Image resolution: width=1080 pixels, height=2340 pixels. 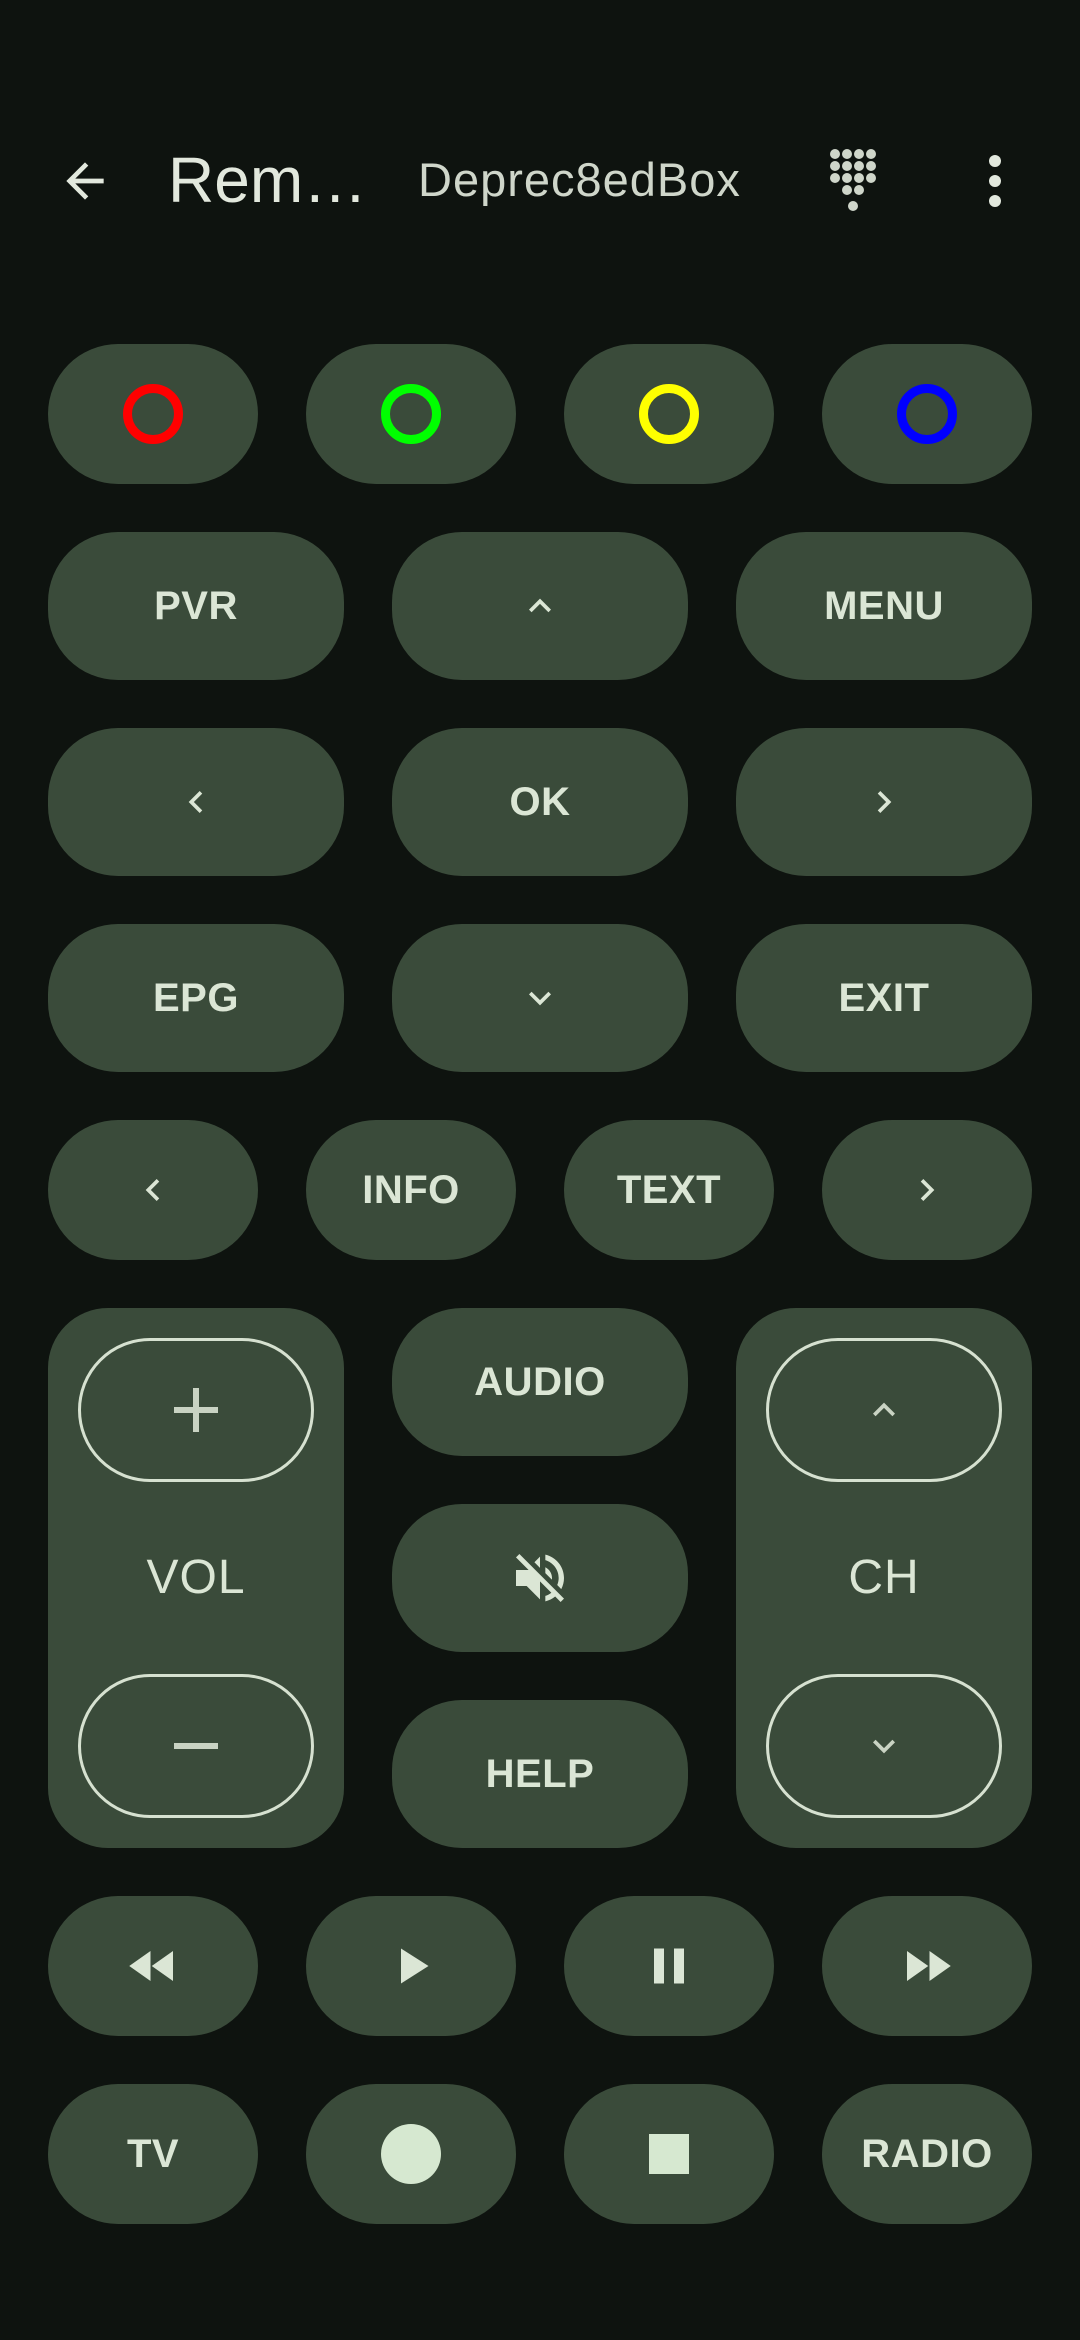 I want to click on volume-down-button, so click(x=196, y=1746).